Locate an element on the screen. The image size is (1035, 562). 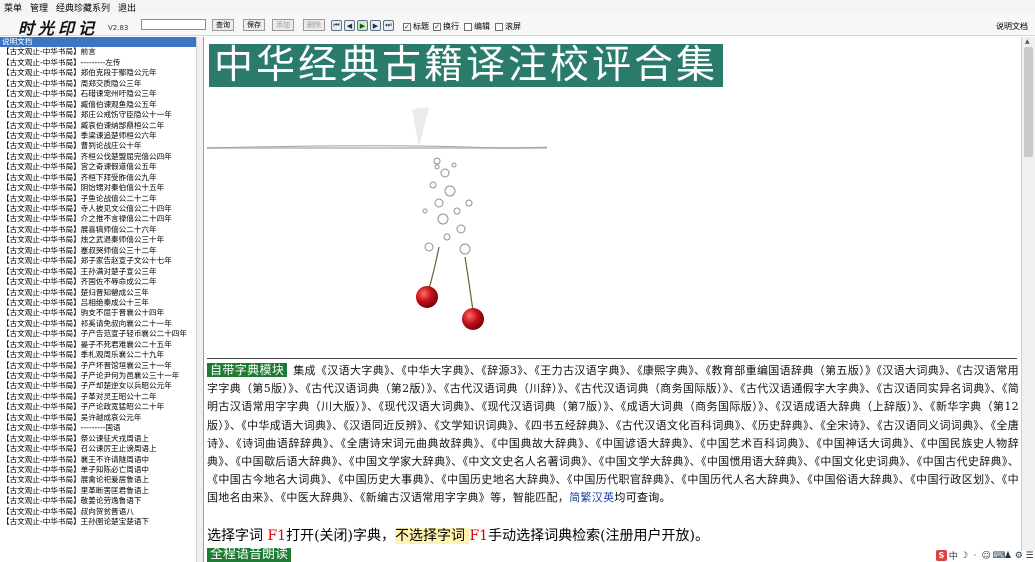
sidebar-item: 【古文观止-中华书局】子产论政宽猛昭公二十年 is located at coordinates (101, 407).